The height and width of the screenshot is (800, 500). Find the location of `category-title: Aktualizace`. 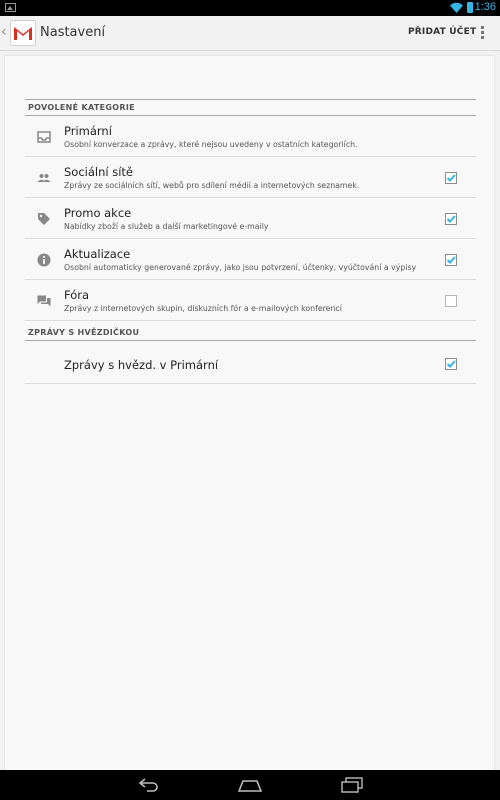

category-title: Aktualizace is located at coordinates (97, 254).